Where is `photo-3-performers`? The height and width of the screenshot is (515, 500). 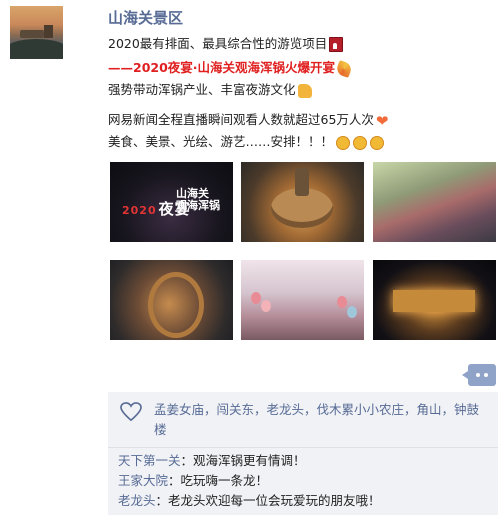 photo-3-performers is located at coordinates (434, 202).